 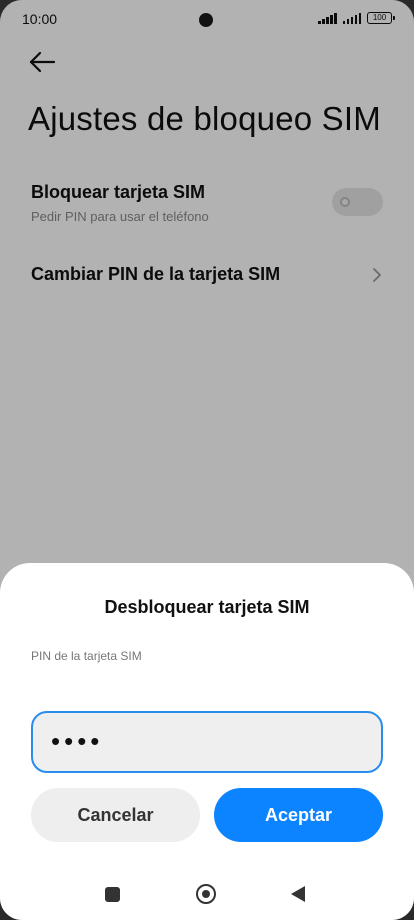 What do you see at coordinates (112, 894) in the screenshot?
I see `recents-square-icon` at bounding box center [112, 894].